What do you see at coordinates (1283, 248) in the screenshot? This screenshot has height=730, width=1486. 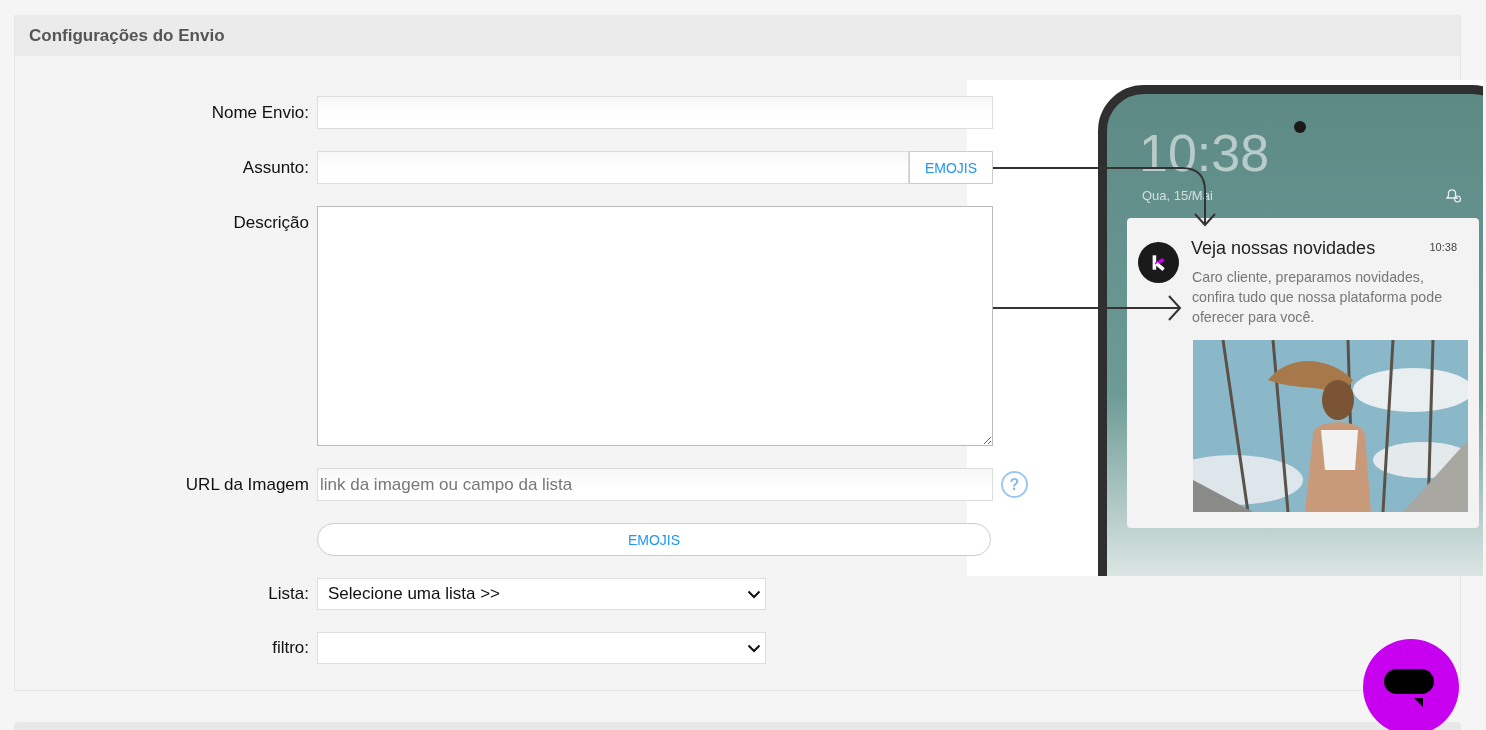 I see `notification-title: Veja nossas novidades` at bounding box center [1283, 248].